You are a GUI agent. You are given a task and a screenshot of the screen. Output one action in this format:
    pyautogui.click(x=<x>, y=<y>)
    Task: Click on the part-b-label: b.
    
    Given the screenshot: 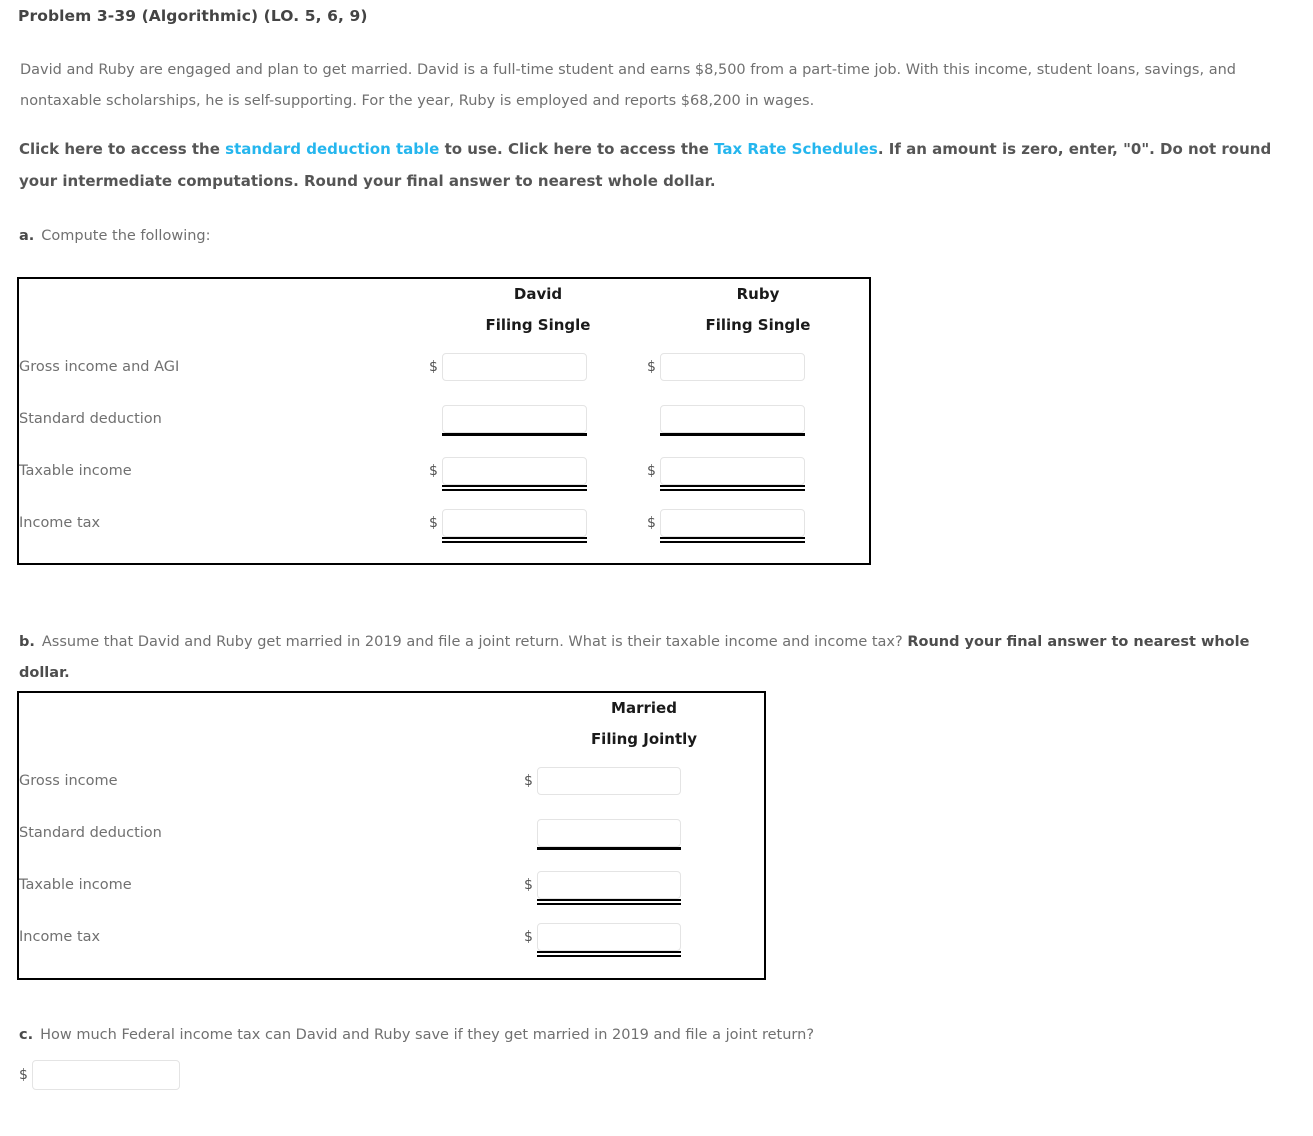 What is the action you would take?
    pyautogui.click(x=27, y=642)
    